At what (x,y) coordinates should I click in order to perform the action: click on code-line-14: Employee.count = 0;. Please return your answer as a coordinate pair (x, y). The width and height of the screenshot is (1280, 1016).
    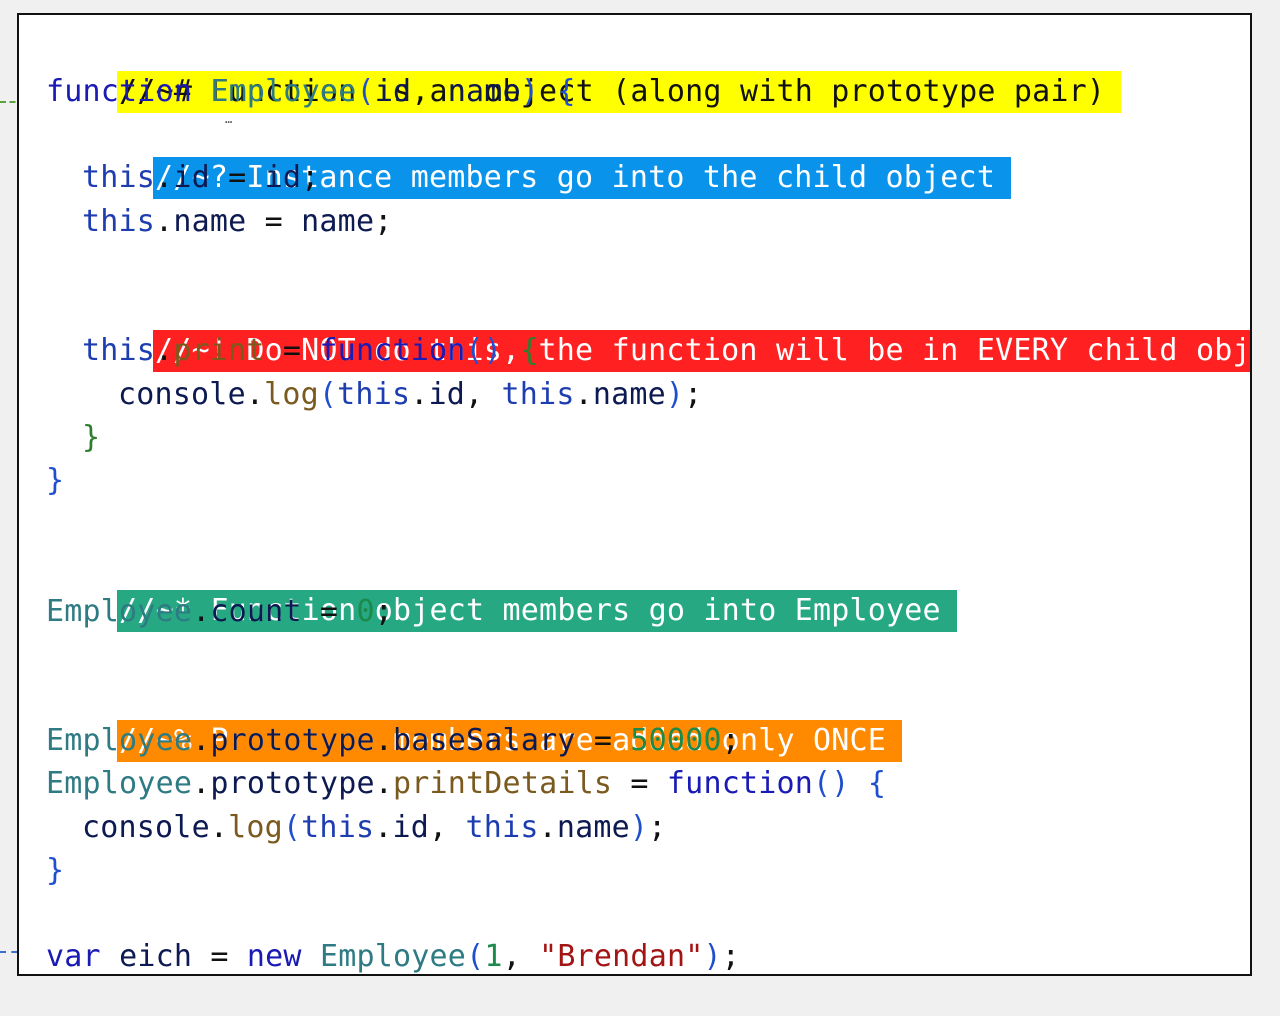
    Looking at the image, I should click on (219, 611).